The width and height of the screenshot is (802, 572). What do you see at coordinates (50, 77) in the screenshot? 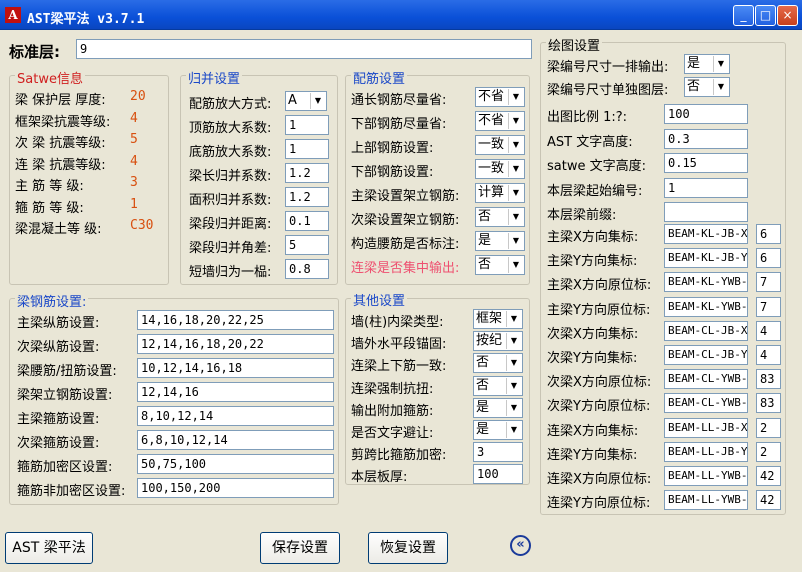
I see `satwe-group-title: Satwe信息` at bounding box center [50, 77].